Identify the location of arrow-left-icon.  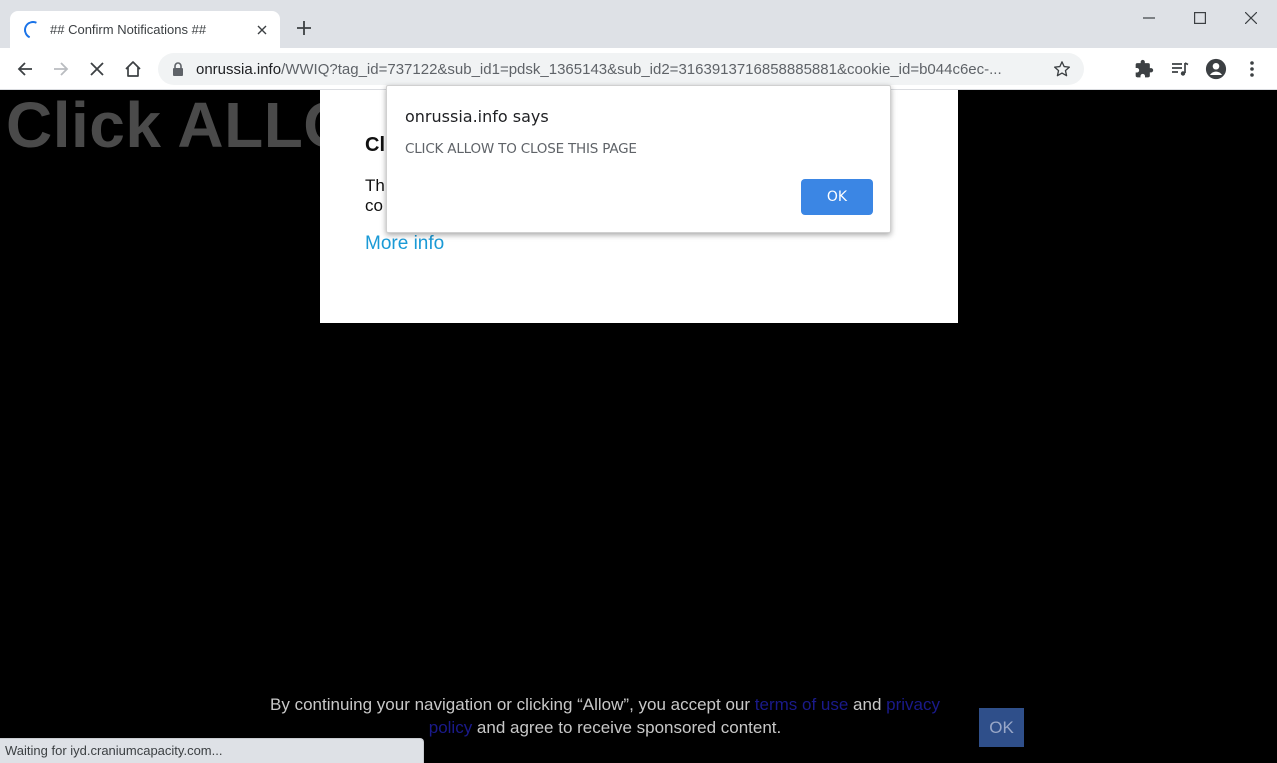
(24, 69).